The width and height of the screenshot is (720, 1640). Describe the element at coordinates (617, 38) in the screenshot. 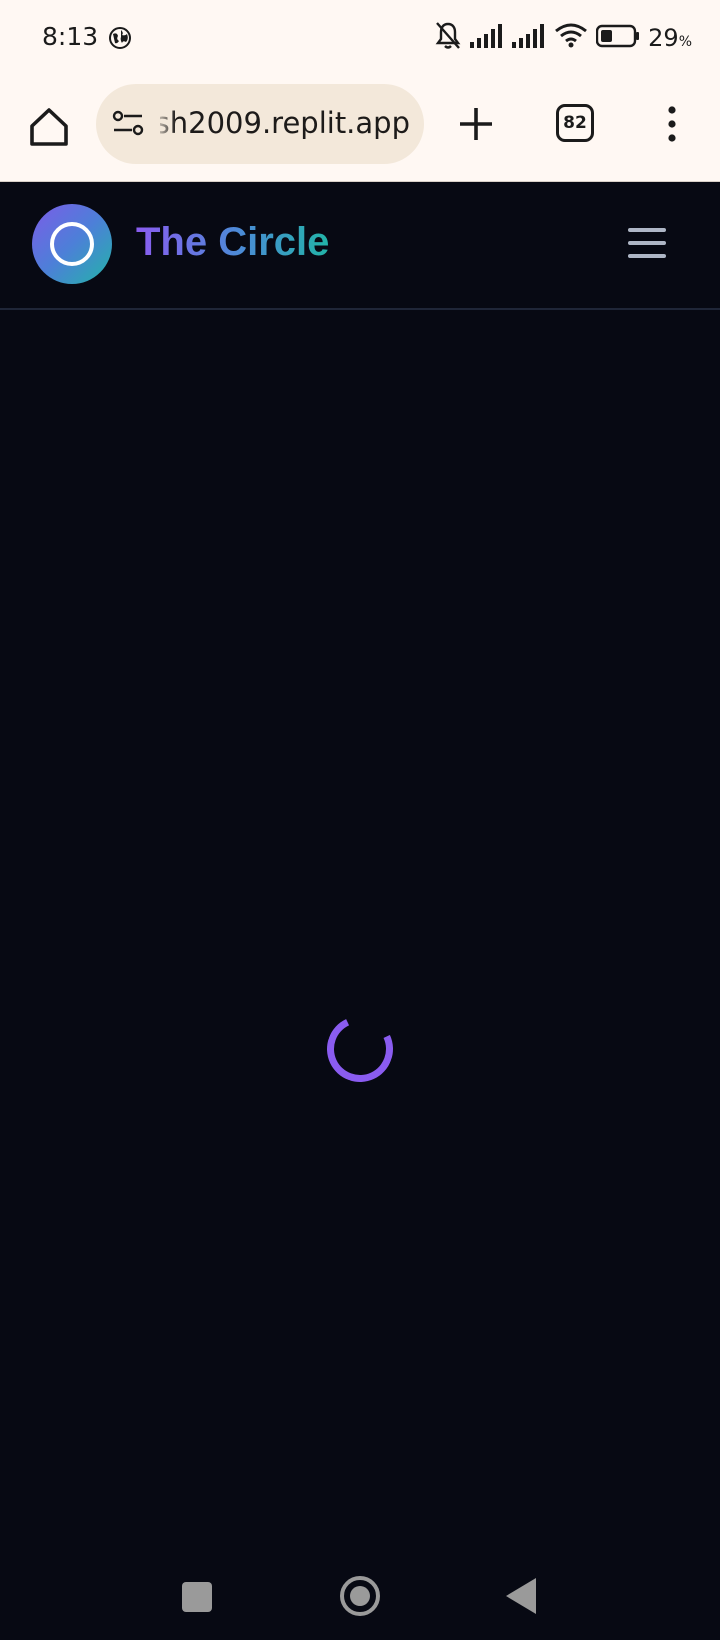

I see `battery-icon` at that location.